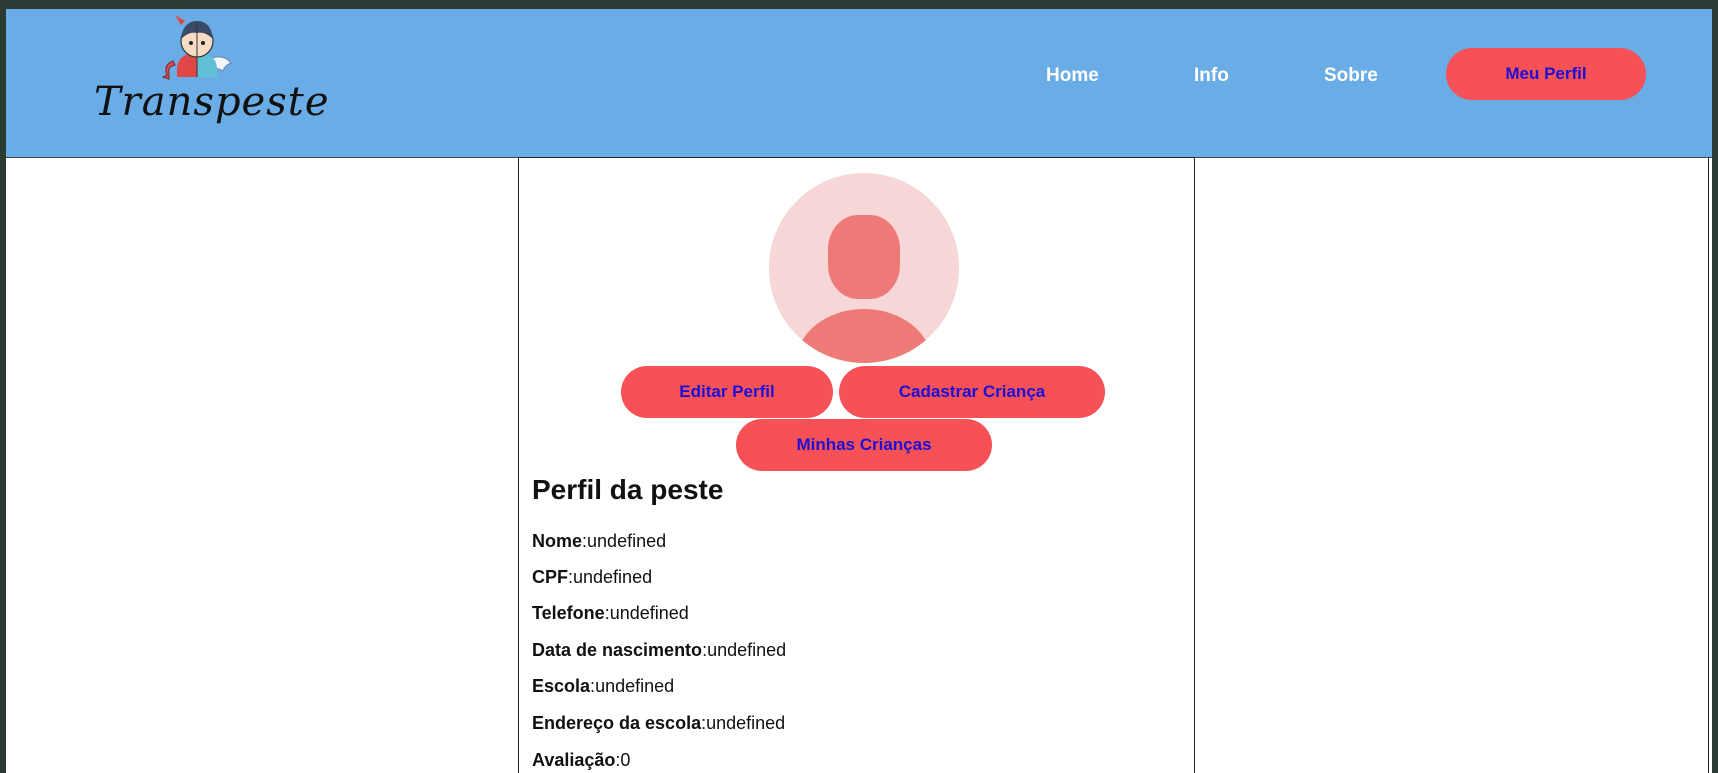 This screenshot has height=773, width=1718. I want to click on field-school-address: Endereço da escola:undefined, so click(659, 723).